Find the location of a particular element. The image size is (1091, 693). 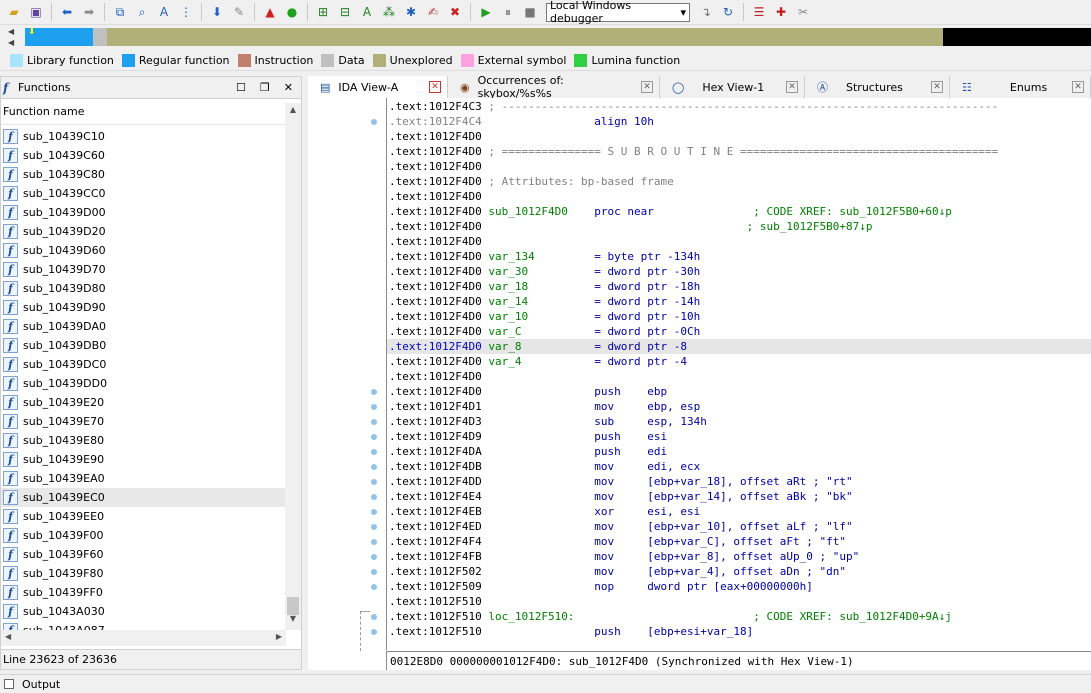

function-list-item: f sub_10439C10 is located at coordinates (143, 136).